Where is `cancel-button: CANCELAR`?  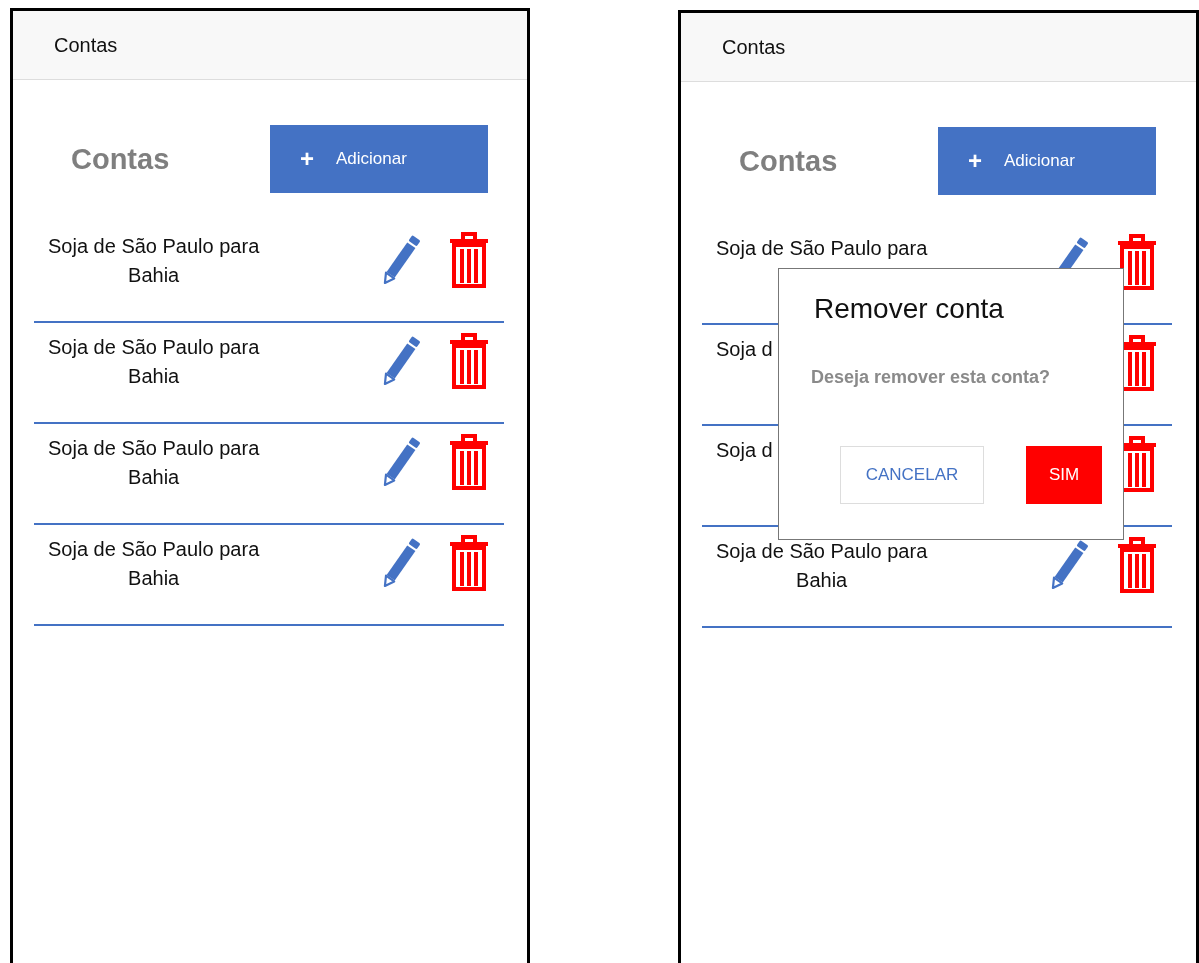 cancel-button: CANCELAR is located at coordinates (912, 475).